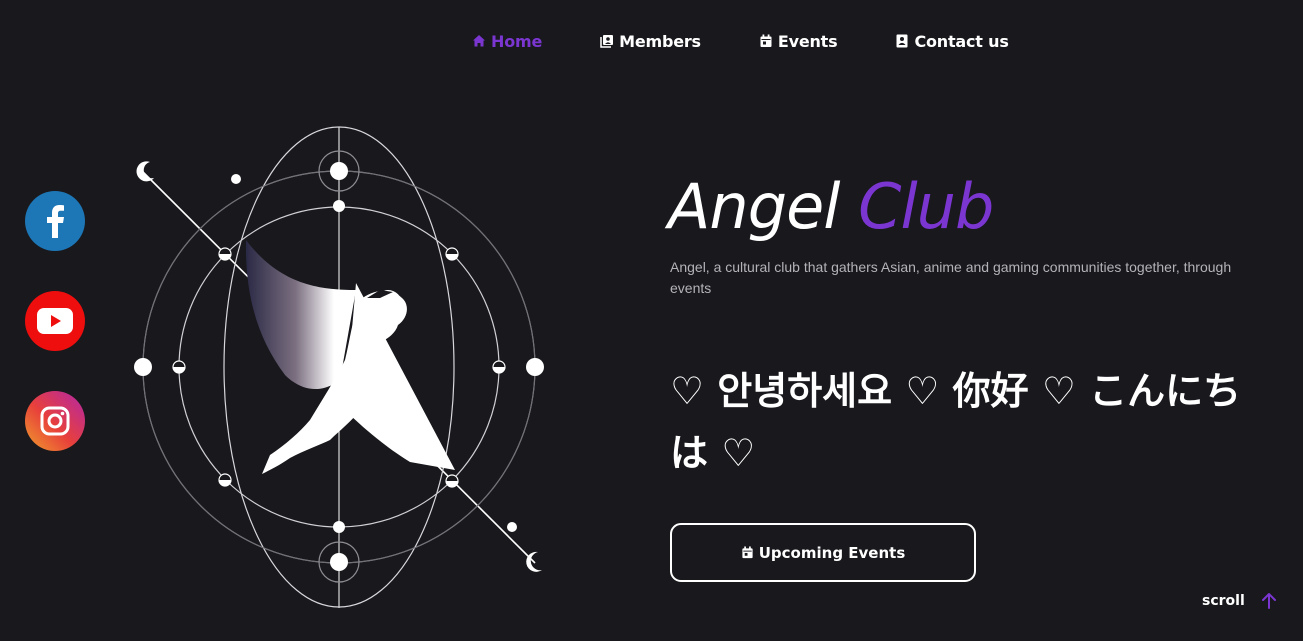  What do you see at coordinates (660, 41) in the screenshot?
I see `nav-item-label: Members` at bounding box center [660, 41].